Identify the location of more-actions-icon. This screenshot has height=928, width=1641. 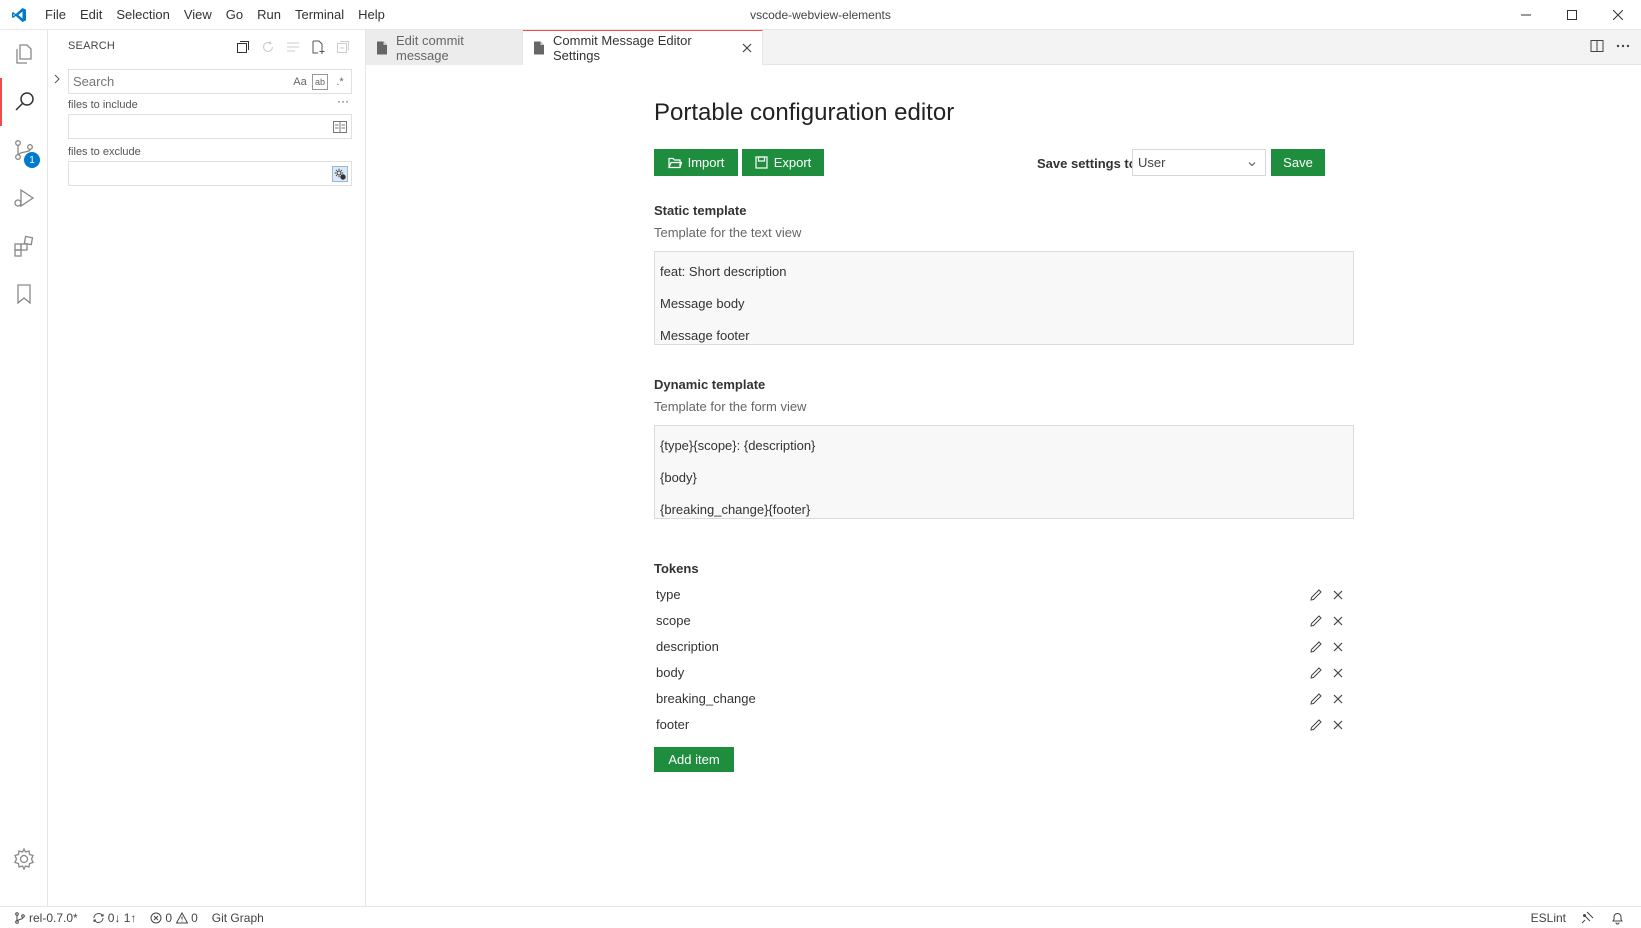
(1623, 47).